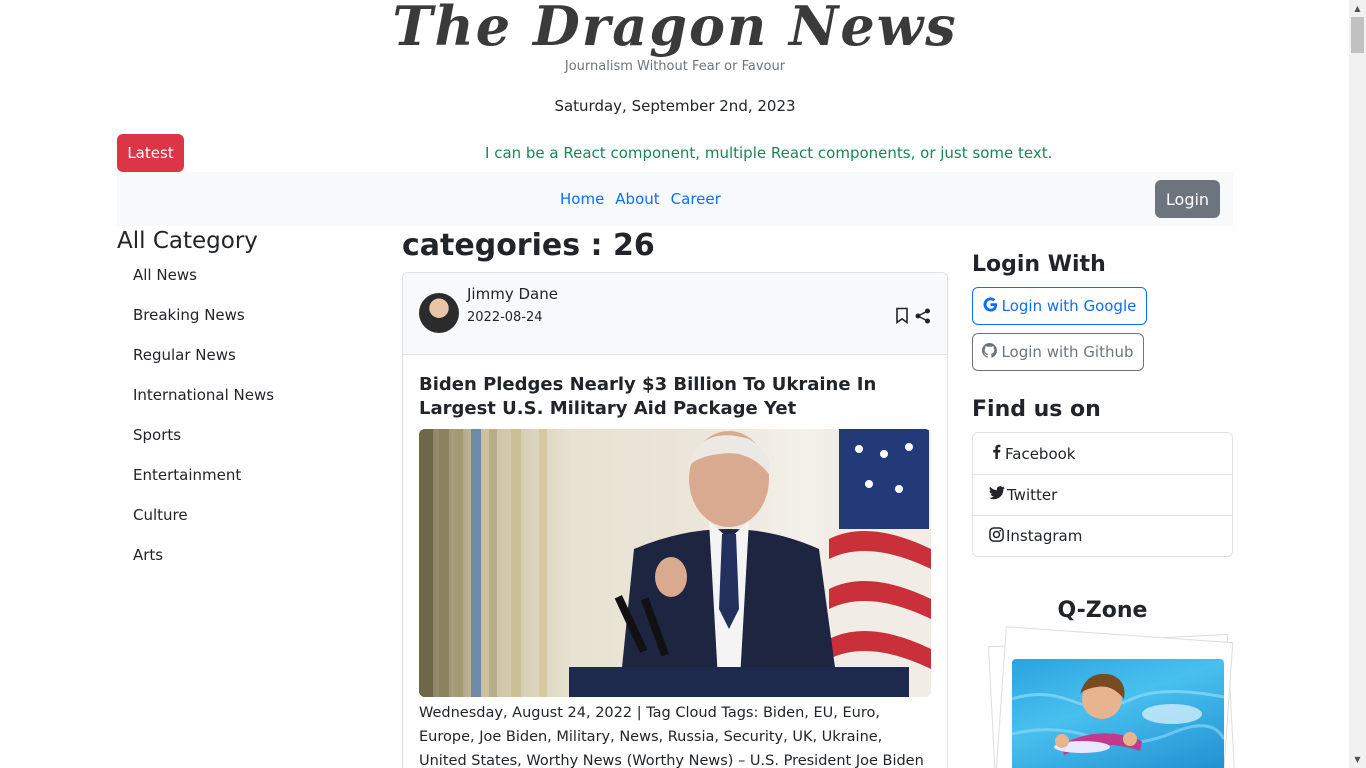 The image size is (1366, 768). I want to click on scrollbar-thumb, so click(1357, 35).